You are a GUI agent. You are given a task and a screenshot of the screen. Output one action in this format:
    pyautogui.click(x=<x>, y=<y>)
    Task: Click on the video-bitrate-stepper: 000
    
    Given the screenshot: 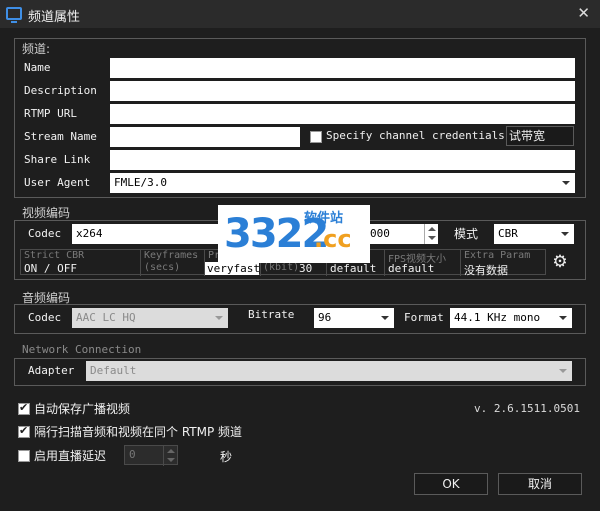 What is the action you would take?
    pyautogui.click(x=402, y=234)
    